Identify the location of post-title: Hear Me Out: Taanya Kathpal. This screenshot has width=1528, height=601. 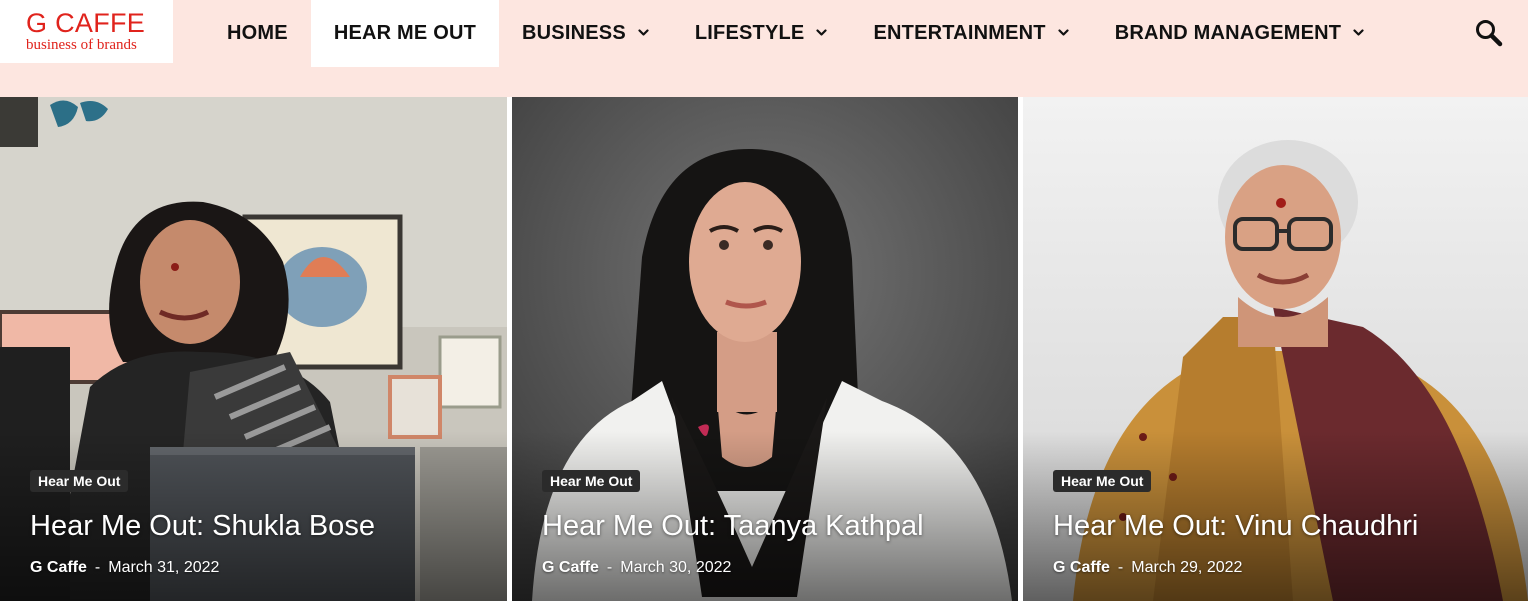
(775, 526).